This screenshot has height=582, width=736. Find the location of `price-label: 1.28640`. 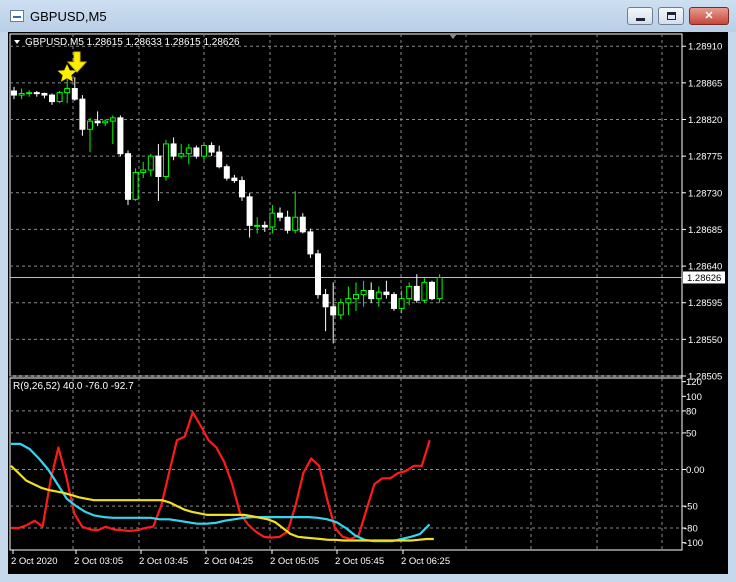

price-label: 1.28640 is located at coordinates (705, 267).